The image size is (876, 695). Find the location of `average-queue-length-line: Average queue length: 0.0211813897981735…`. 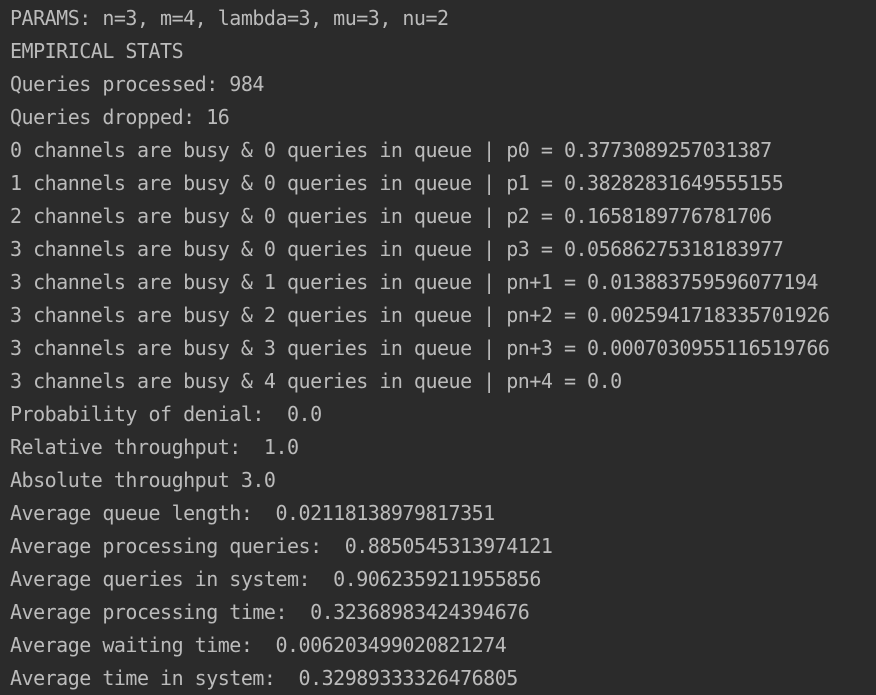

average-queue-length-line: Average queue length: 0.0211813897981735… is located at coordinates (252, 513).